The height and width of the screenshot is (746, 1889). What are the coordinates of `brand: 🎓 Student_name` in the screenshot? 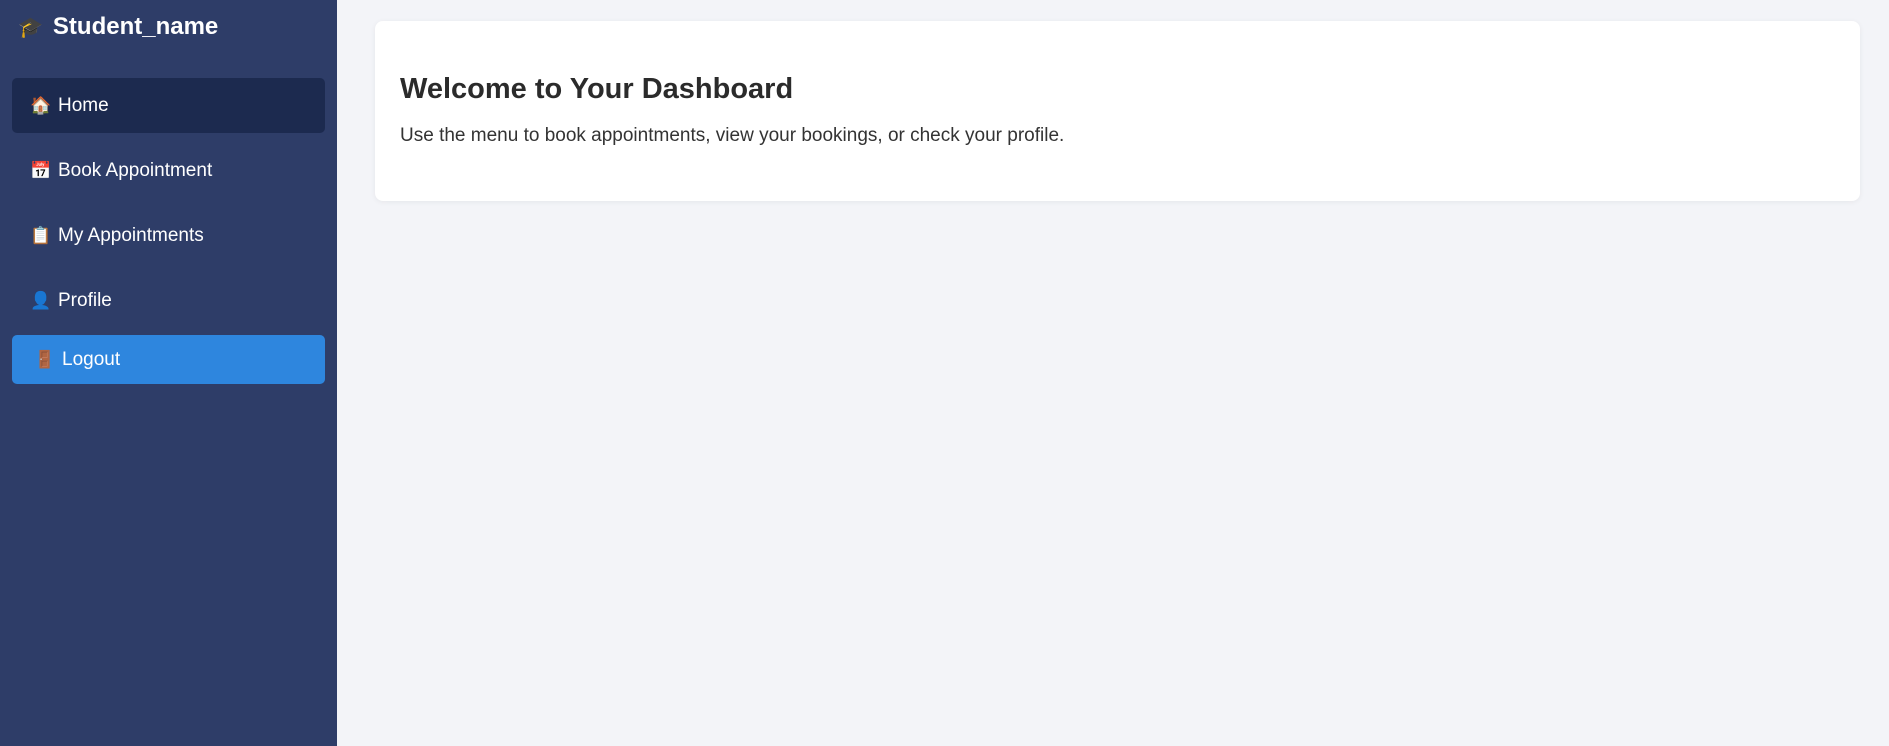 It's located at (171, 27).